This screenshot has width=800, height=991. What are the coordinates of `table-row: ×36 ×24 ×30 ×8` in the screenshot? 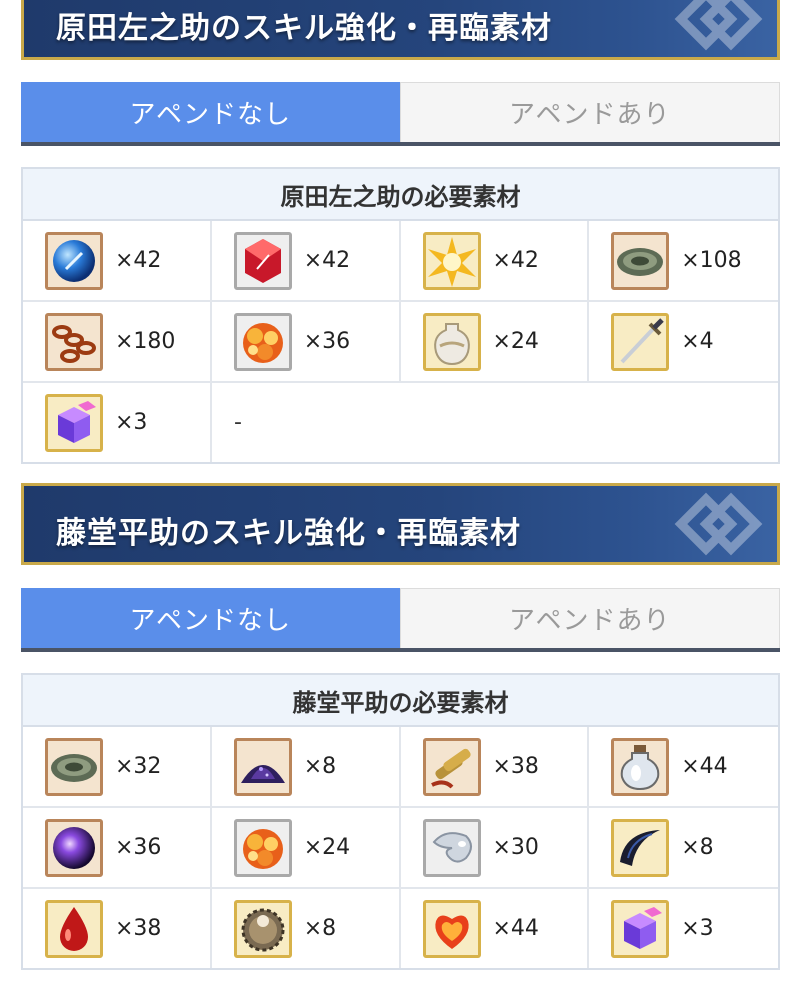 It's located at (400, 848).